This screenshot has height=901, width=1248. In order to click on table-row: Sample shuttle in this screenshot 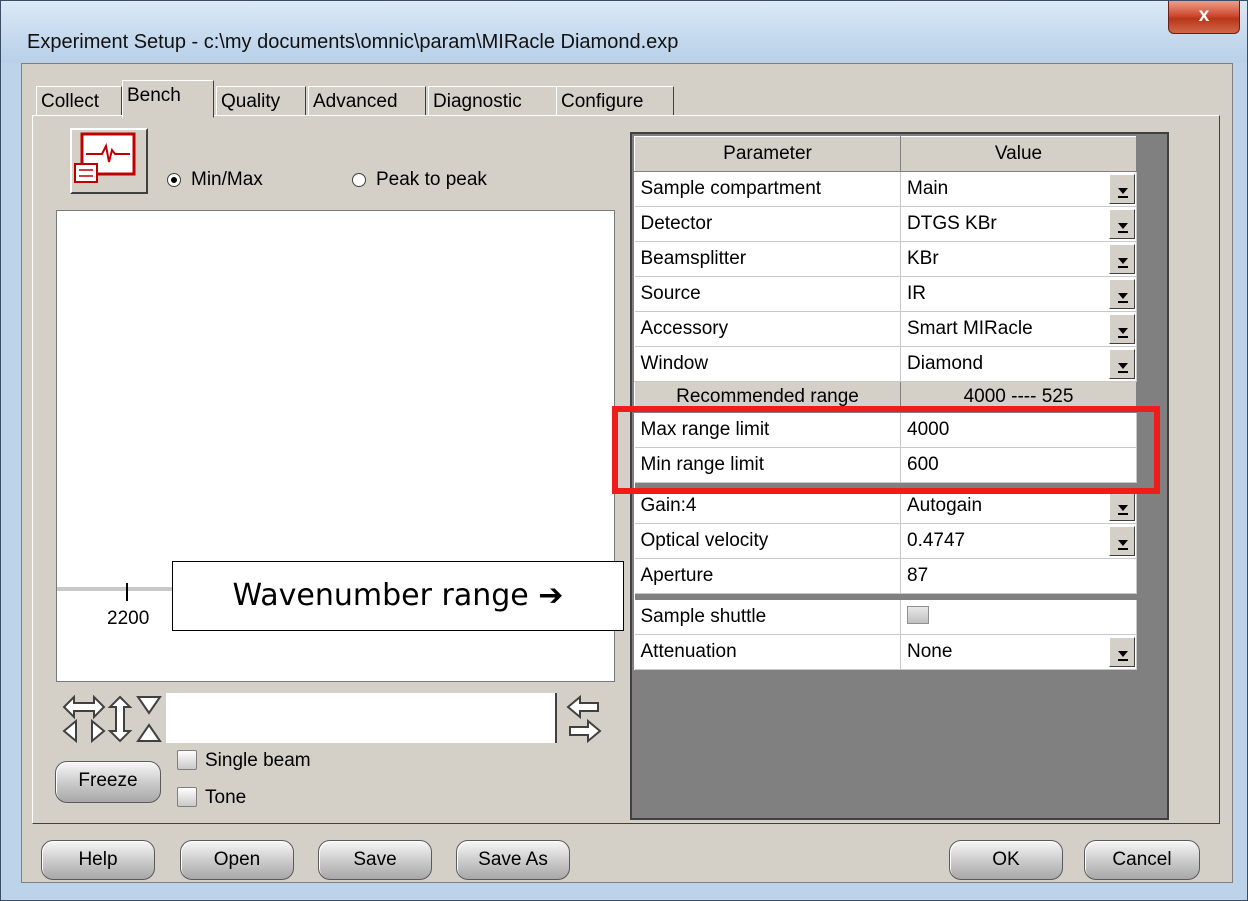, I will do `click(885, 617)`.